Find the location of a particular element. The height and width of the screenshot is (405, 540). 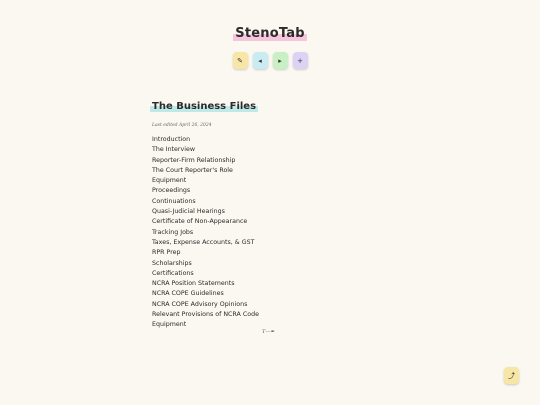

toc-item: NCRA Position Statements is located at coordinates (272, 284).